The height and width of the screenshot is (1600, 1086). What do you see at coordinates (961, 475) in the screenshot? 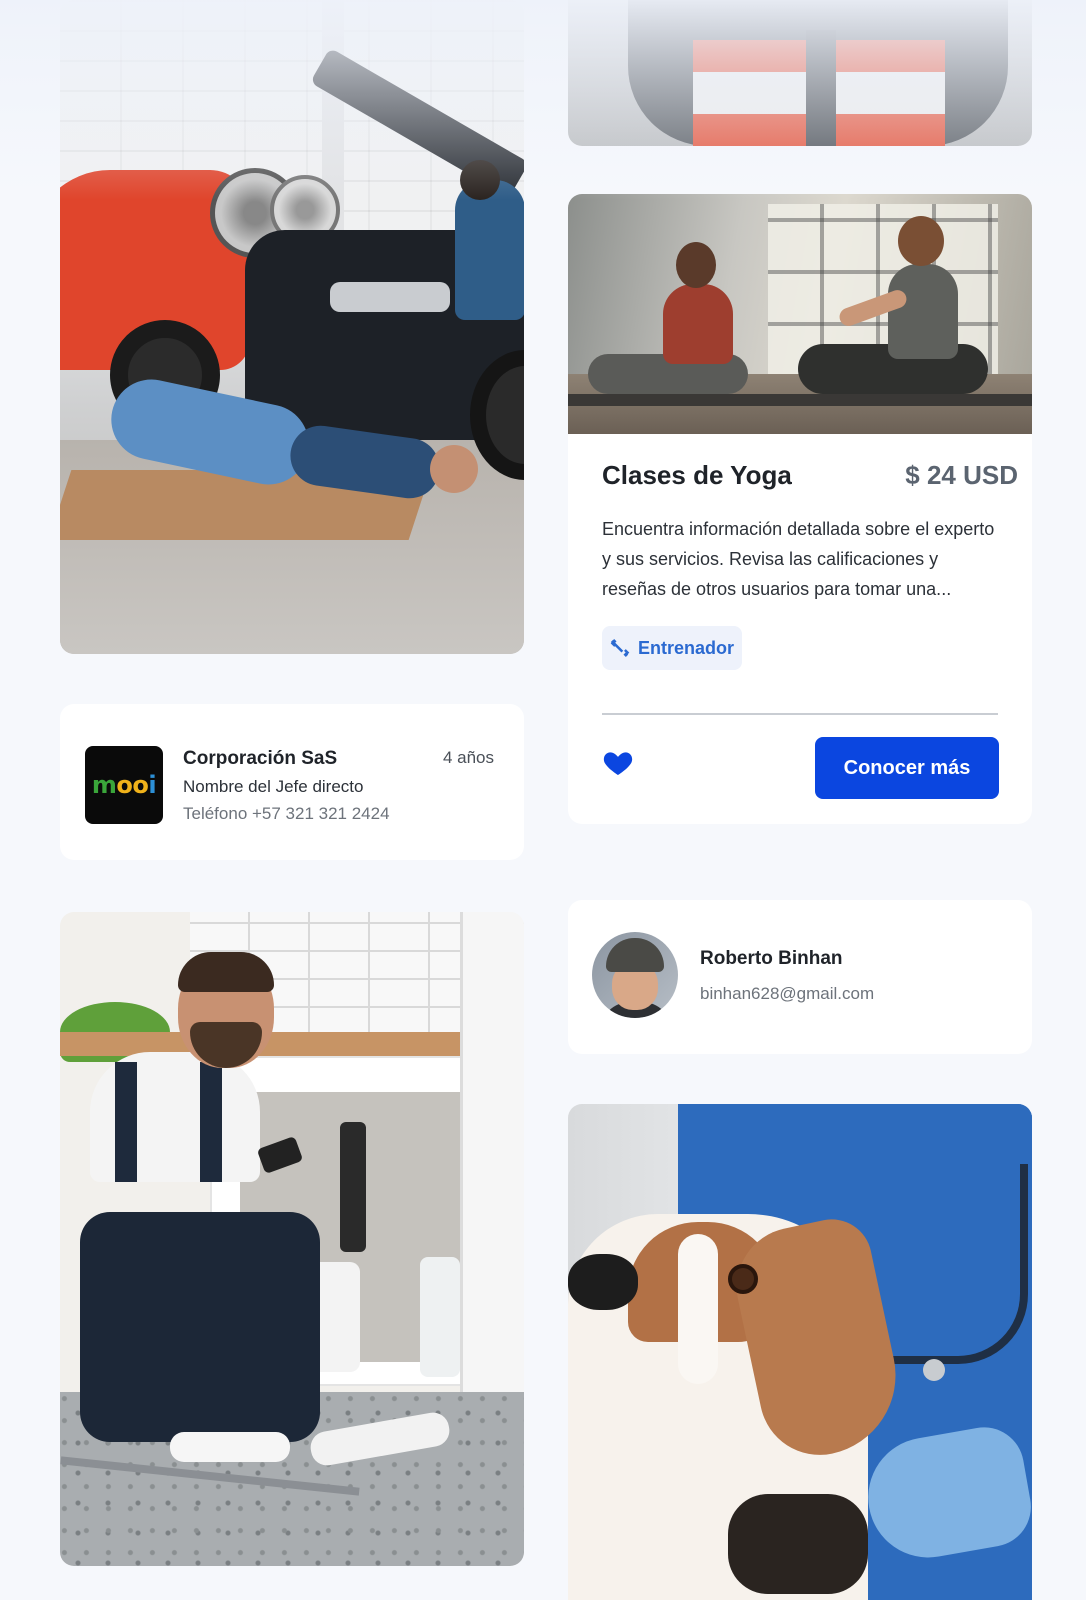
I see `card-price: $ 24 USD` at bounding box center [961, 475].